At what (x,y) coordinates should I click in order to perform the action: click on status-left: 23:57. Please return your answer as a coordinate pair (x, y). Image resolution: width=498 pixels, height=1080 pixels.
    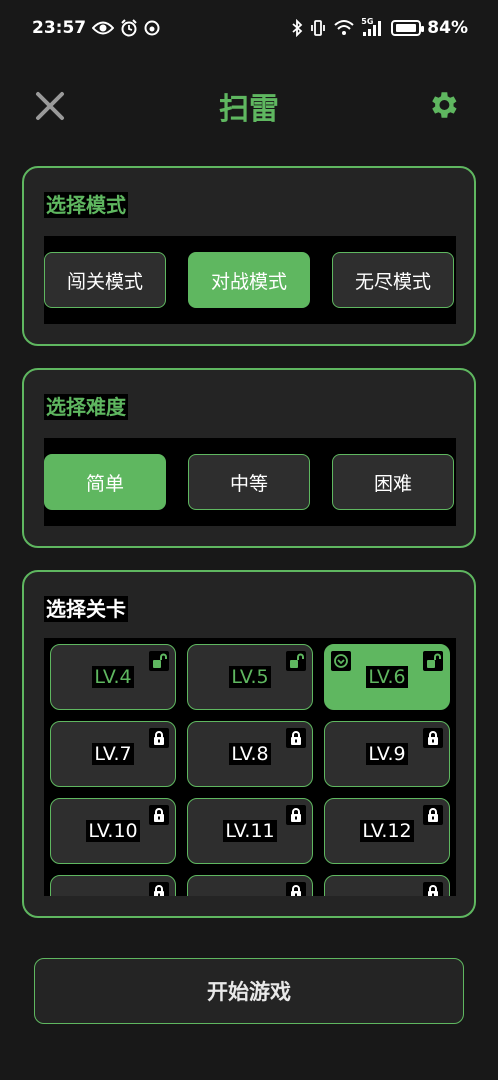
    Looking at the image, I should click on (96, 28).